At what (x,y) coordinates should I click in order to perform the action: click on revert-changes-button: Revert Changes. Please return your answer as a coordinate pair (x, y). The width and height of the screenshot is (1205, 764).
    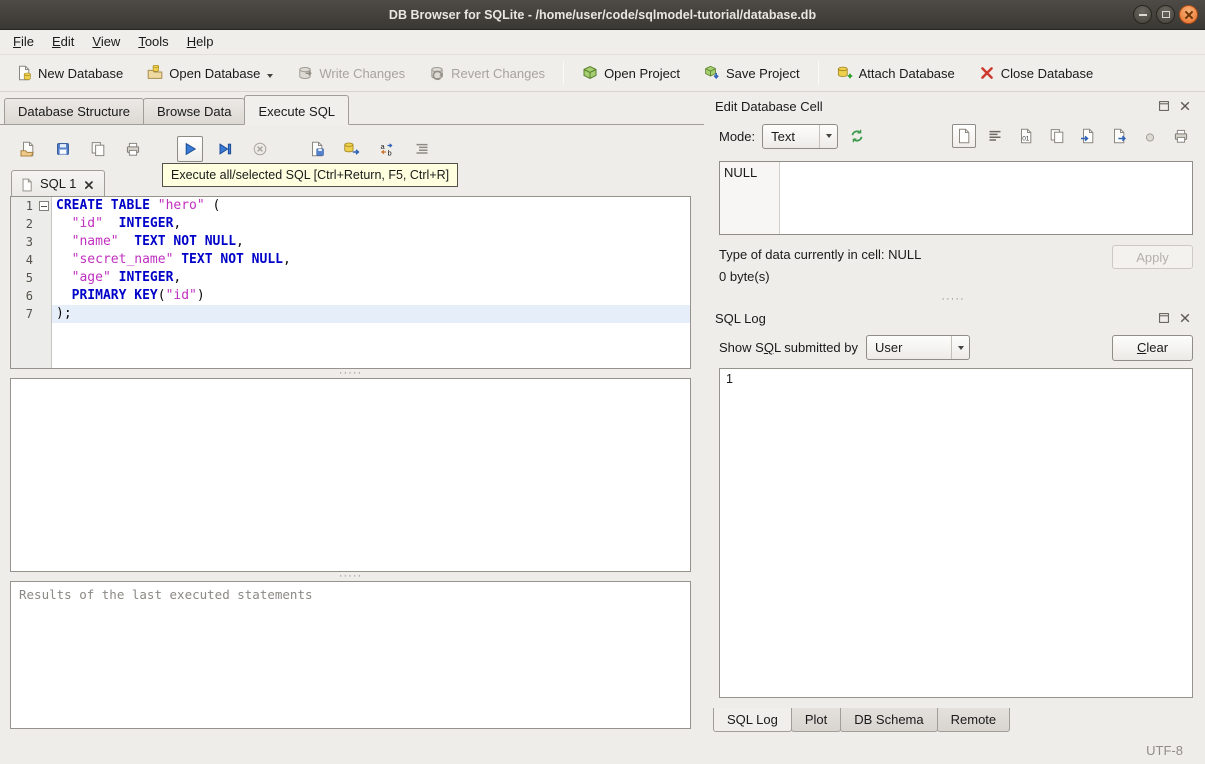
    Looking at the image, I should click on (487, 73).